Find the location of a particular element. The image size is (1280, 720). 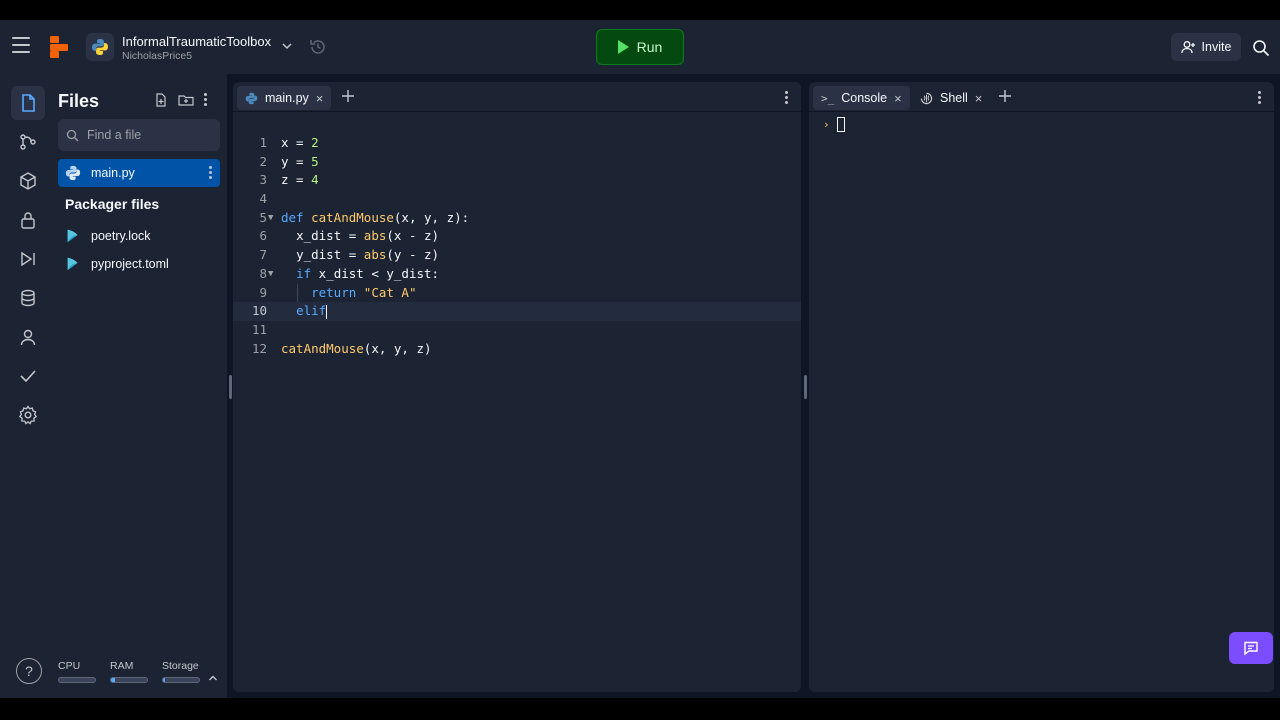

packager-files-title: Packager files is located at coordinates (112, 204).